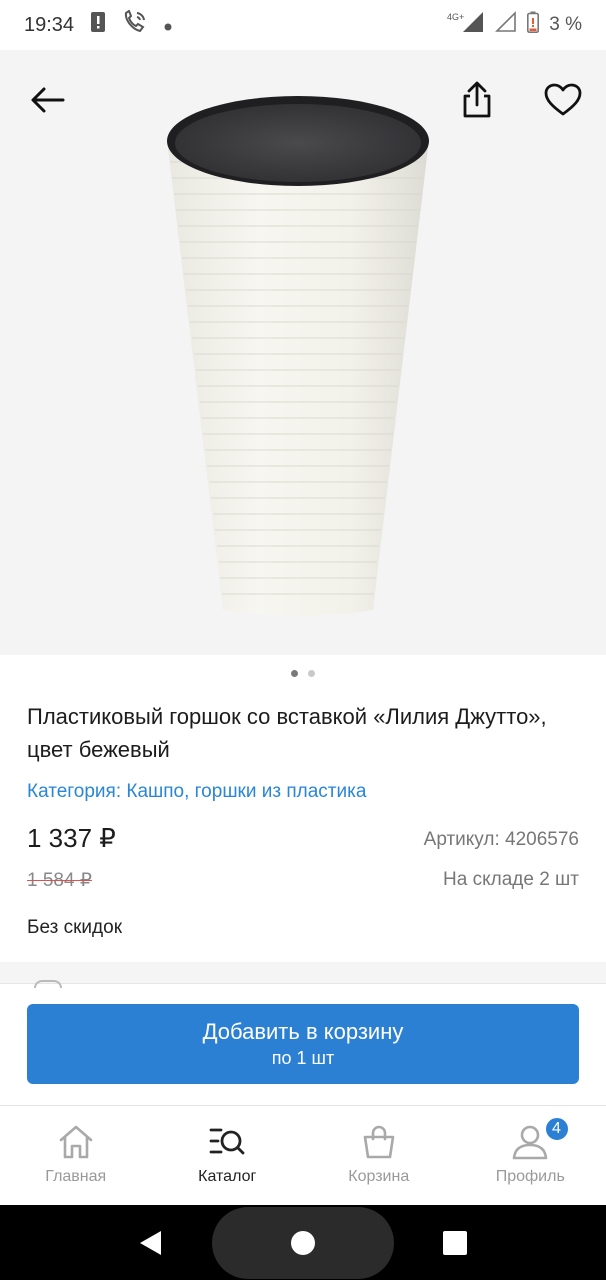 This screenshot has height=1280, width=606. I want to click on triangle-back-icon, so click(150, 1243).